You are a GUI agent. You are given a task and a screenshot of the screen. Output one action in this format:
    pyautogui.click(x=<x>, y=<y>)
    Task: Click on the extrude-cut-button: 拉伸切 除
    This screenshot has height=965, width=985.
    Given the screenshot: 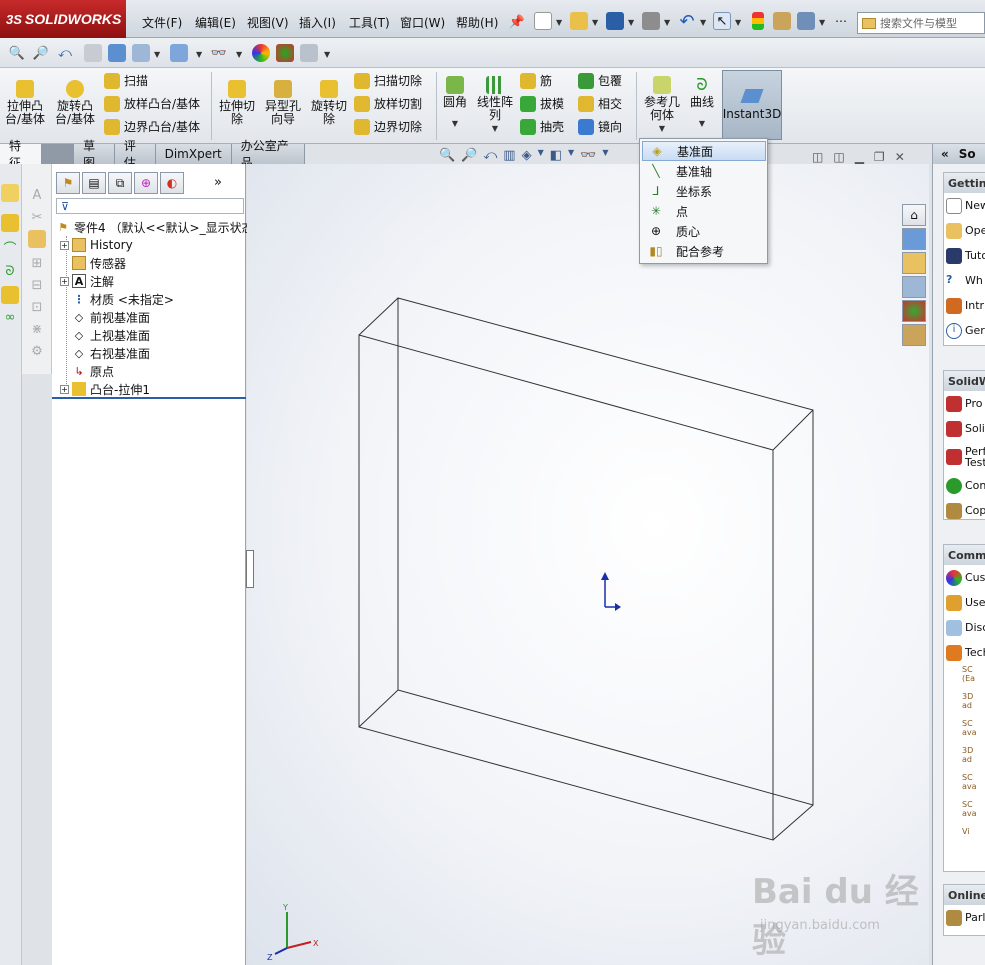 What is the action you would take?
    pyautogui.click(x=237, y=103)
    